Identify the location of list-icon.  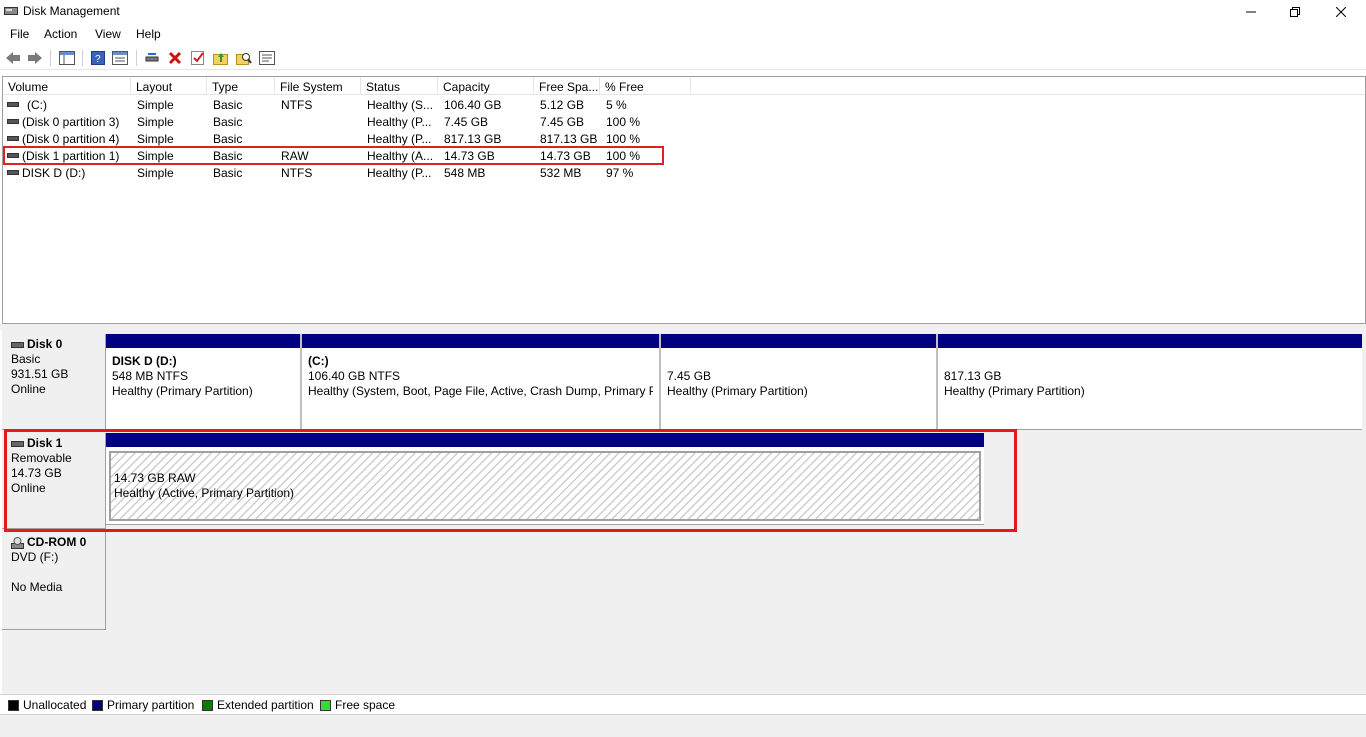
(267, 58).